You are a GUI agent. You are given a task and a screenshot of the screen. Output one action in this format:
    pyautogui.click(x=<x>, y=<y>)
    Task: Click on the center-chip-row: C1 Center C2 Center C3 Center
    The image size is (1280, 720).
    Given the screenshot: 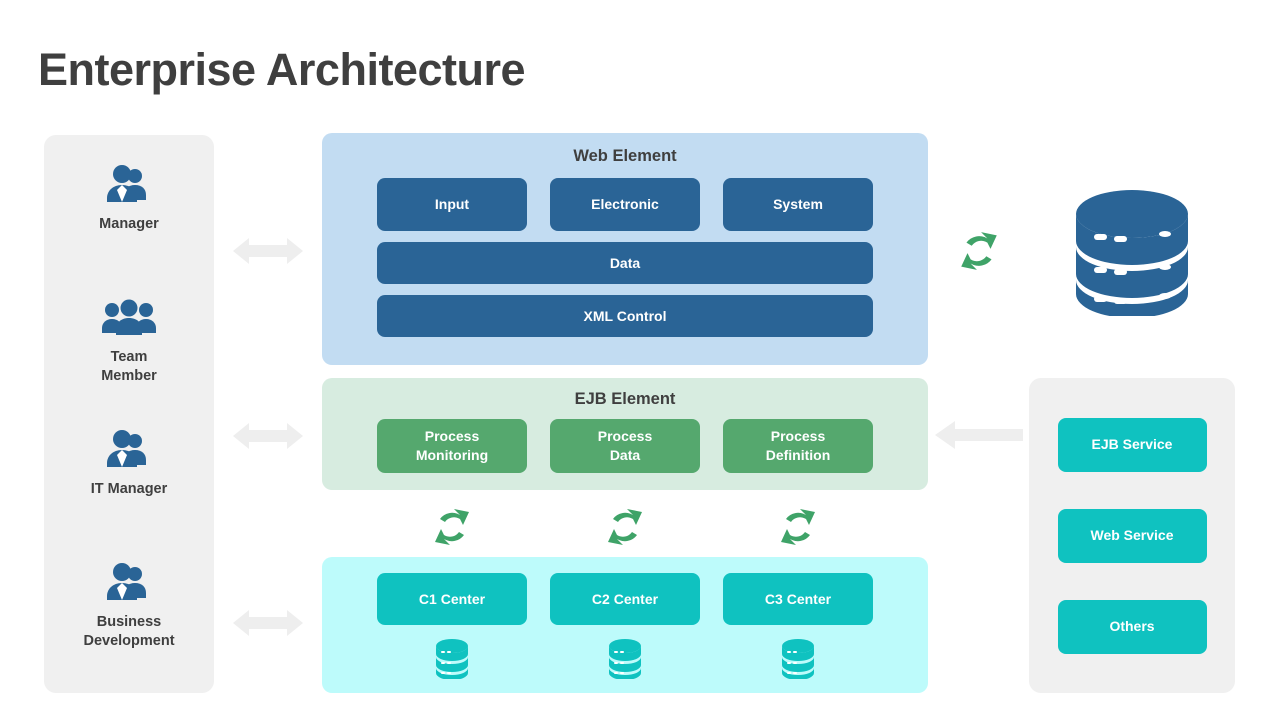 What is the action you would take?
    pyautogui.click(x=625, y=599)
    